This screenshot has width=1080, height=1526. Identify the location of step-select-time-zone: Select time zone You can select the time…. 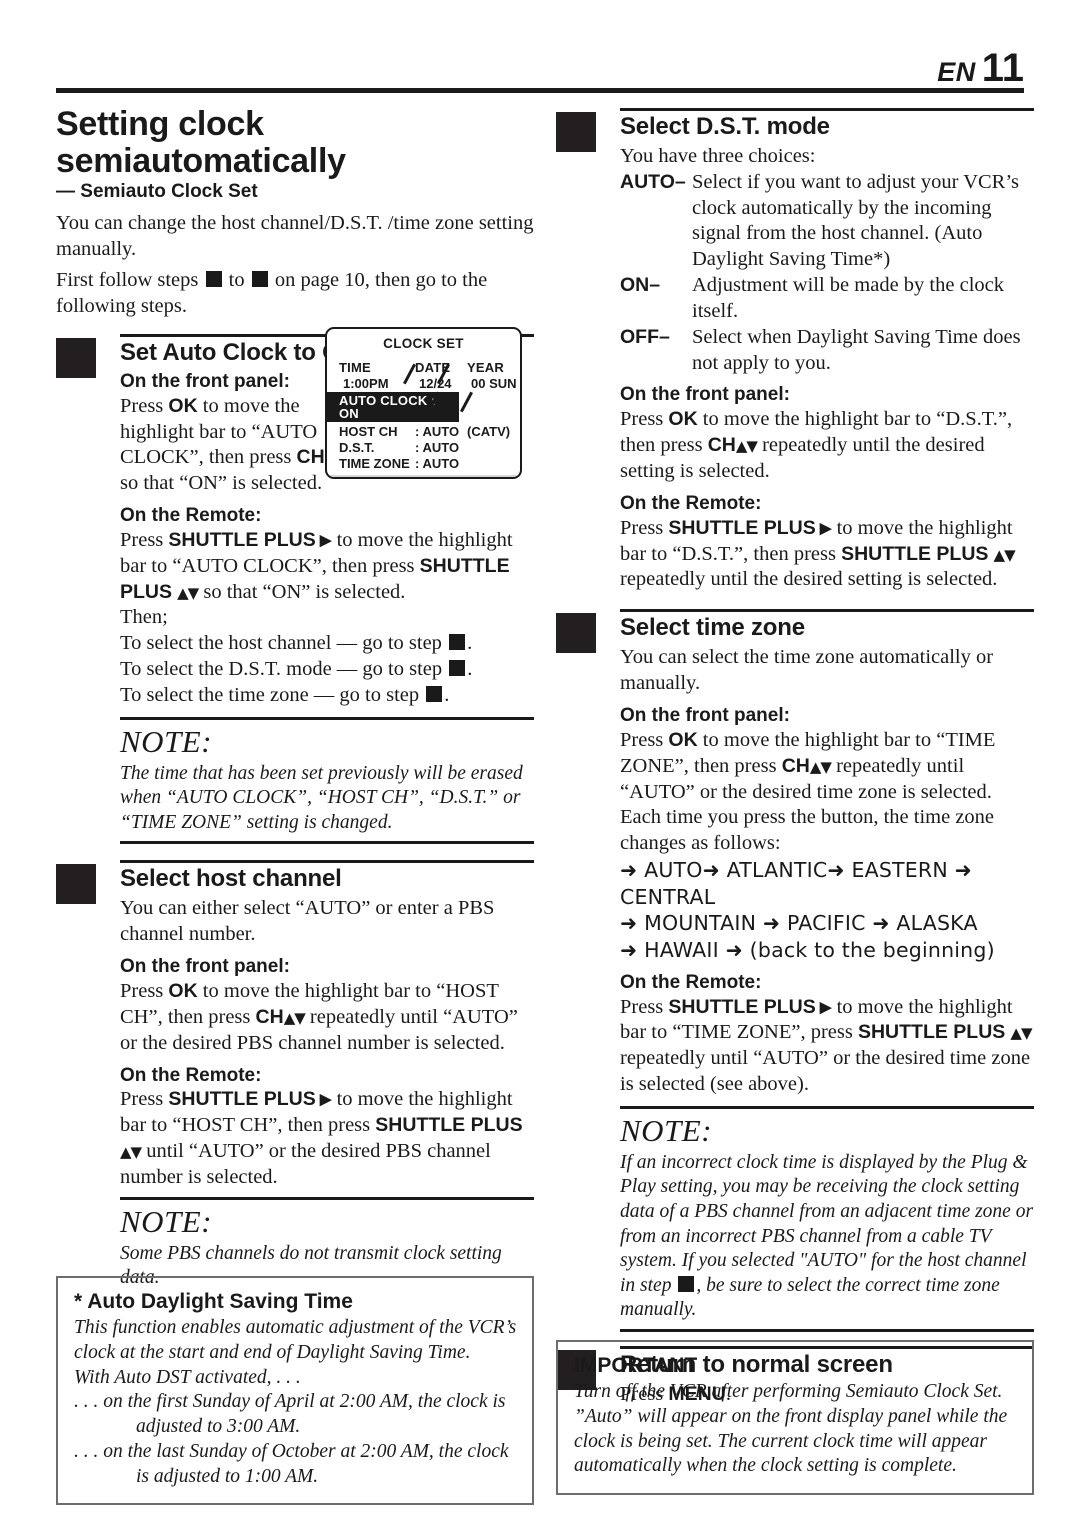
(795, 853).